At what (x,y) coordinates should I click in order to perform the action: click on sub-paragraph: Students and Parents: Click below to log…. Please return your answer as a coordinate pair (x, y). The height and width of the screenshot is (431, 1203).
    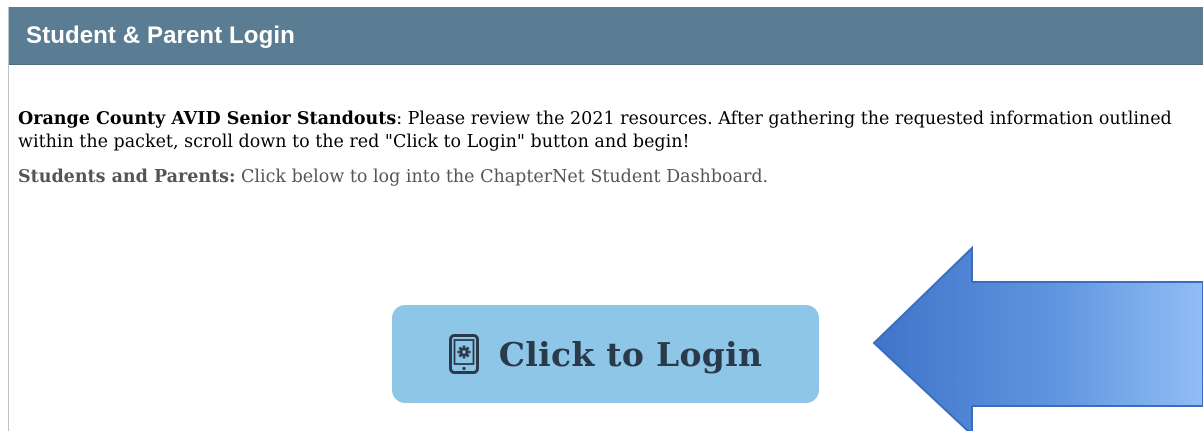
    Looking at the image, I should click on (603, 177).